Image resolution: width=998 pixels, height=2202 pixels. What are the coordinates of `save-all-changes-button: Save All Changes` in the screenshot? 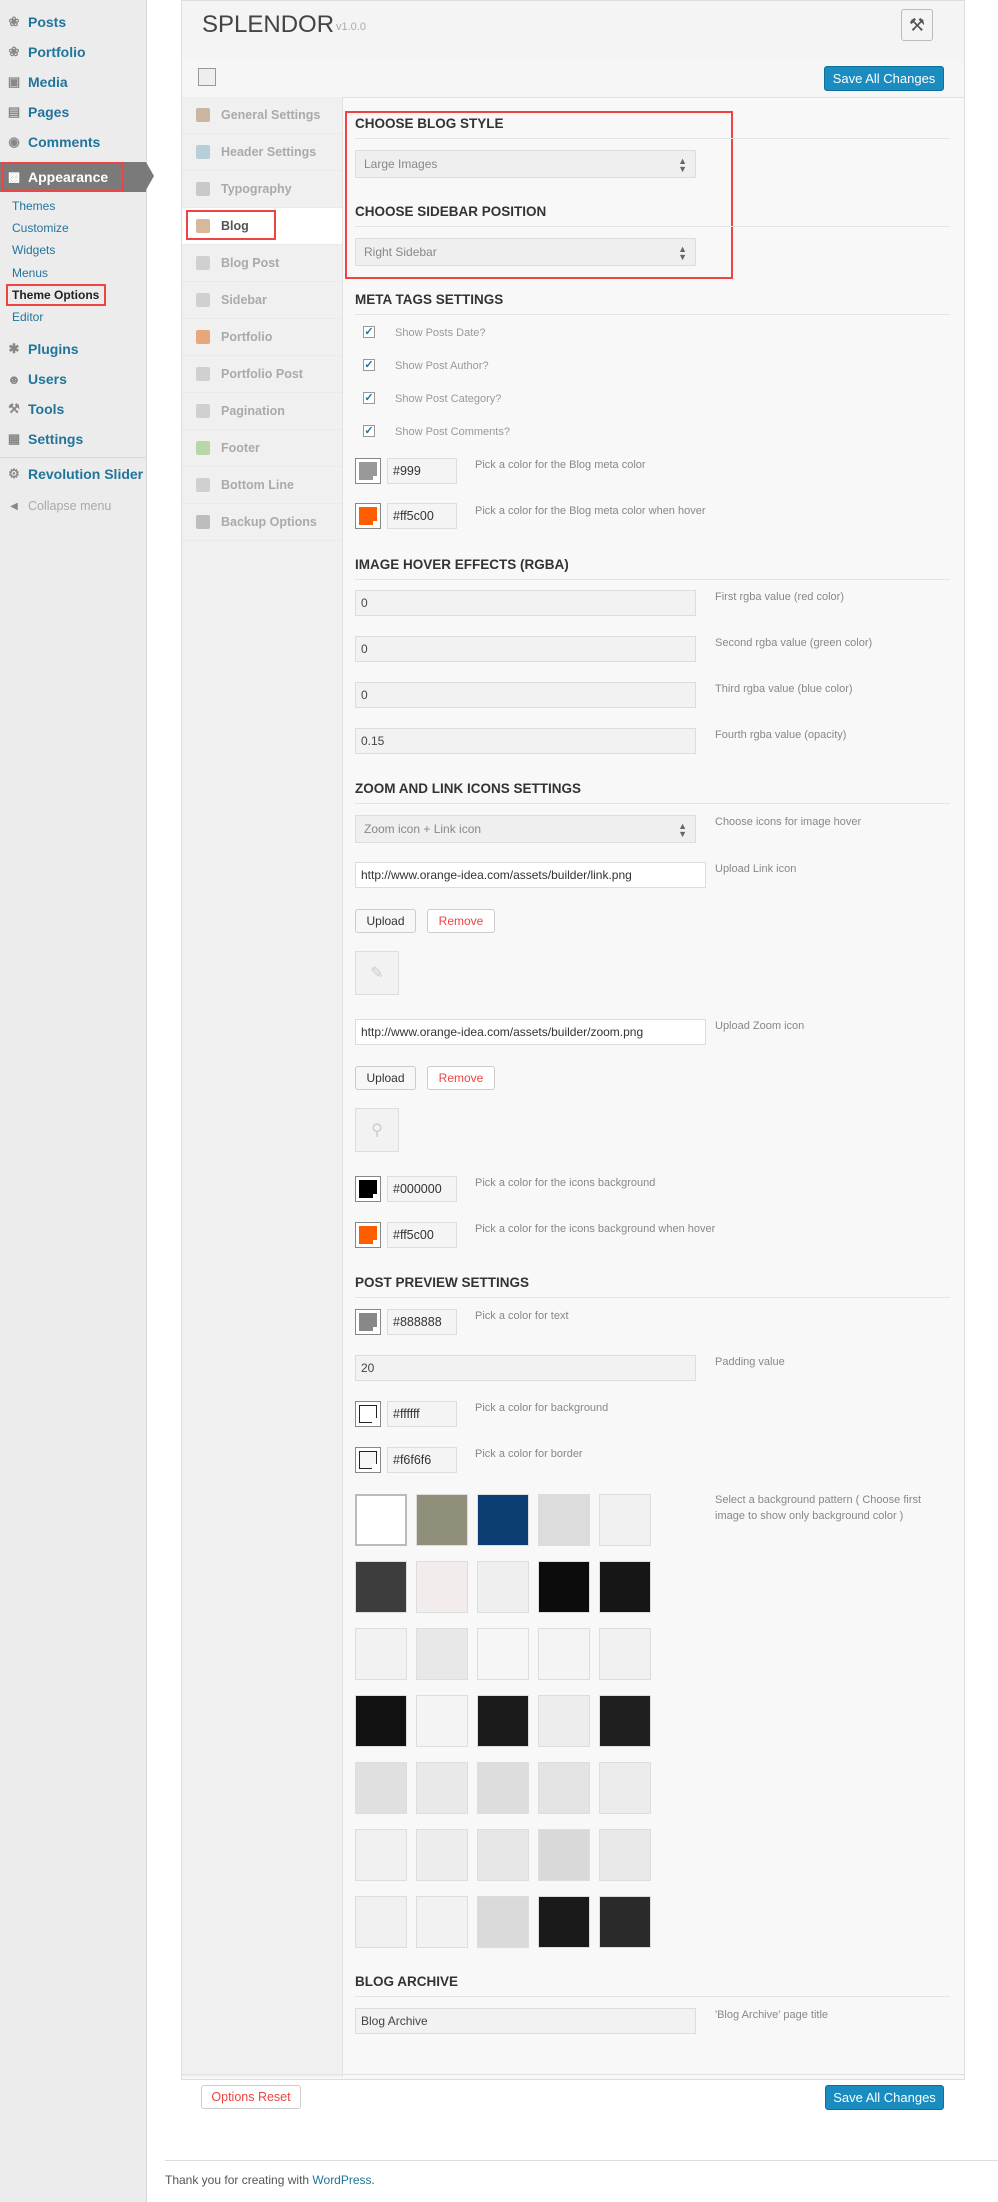 It's located at (884, 78).